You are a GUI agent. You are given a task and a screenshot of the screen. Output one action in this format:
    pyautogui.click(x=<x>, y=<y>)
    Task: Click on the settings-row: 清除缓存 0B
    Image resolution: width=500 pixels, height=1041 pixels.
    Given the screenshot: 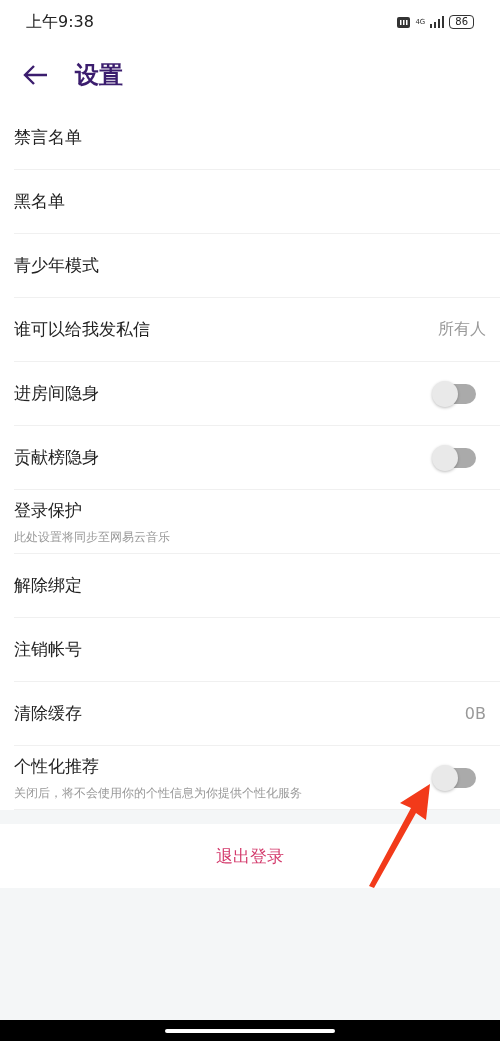 What is the action you would take?
    pyautogui.click(x=257, y=714)
    